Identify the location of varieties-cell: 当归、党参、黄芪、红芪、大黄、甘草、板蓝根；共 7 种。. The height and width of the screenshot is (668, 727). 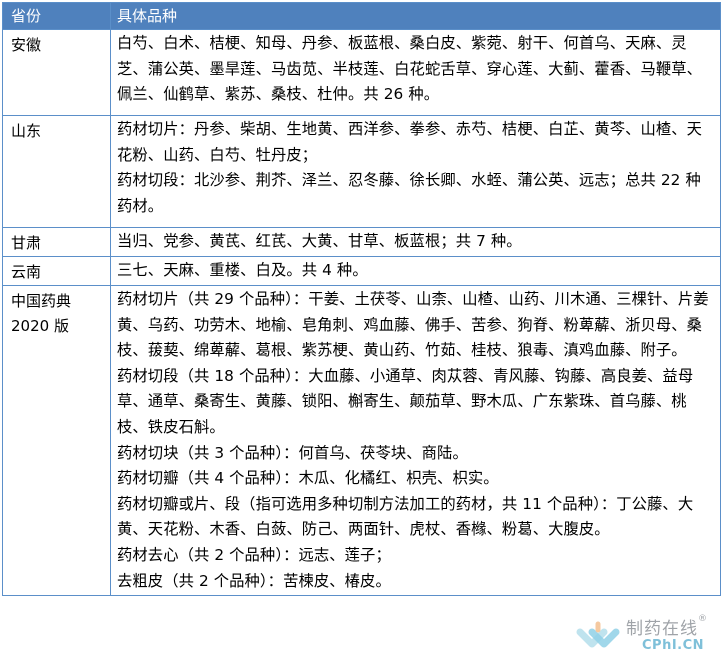
(415, 242).